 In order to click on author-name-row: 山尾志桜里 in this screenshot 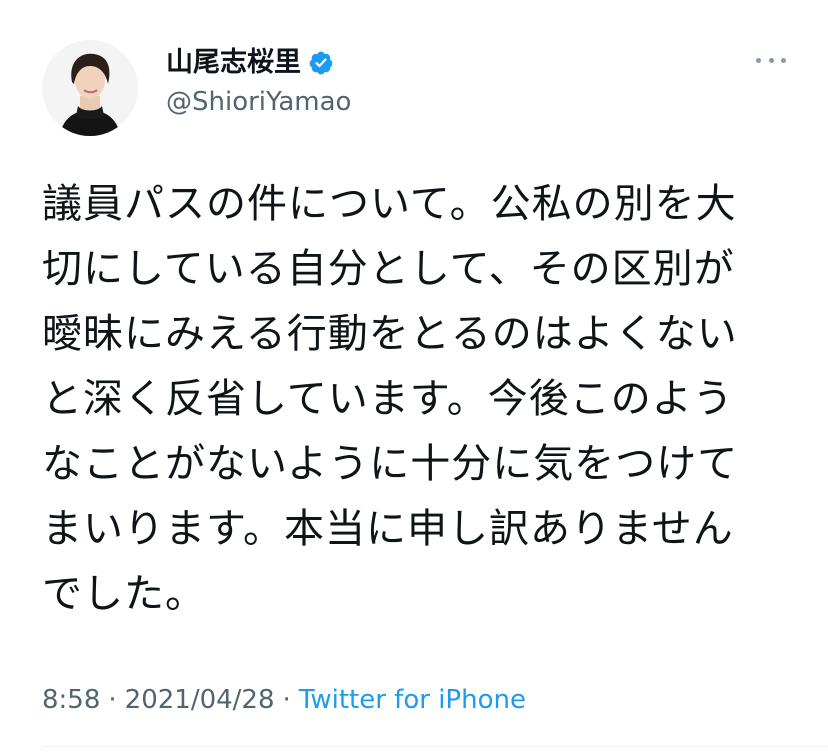, I will do `click(250, 63)`.